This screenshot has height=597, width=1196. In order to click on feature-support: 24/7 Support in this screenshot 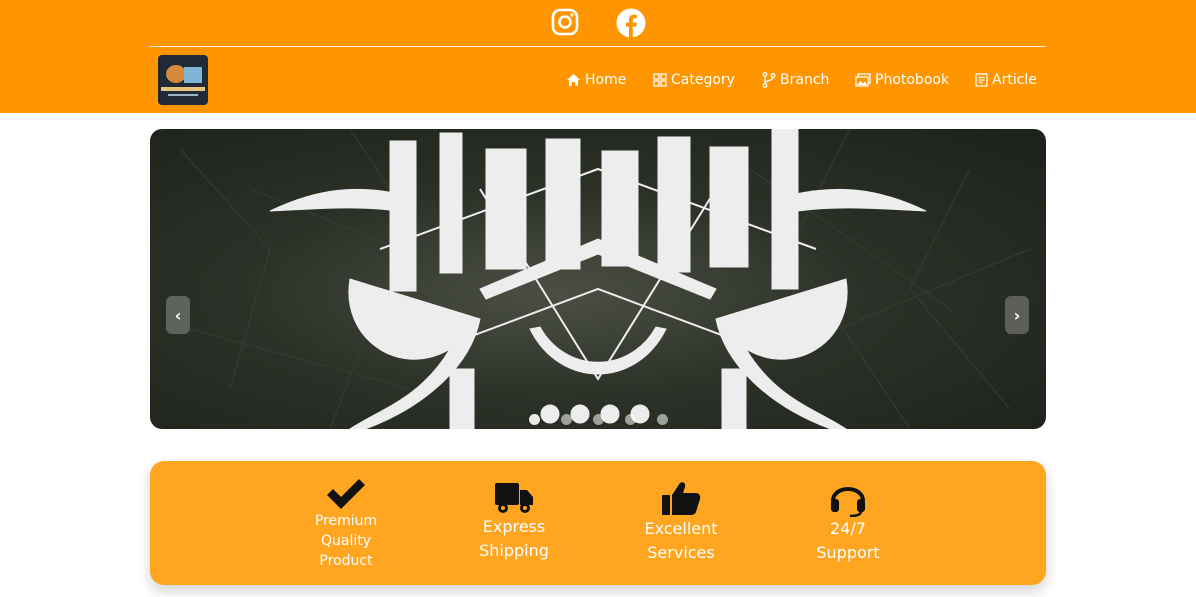, I will do `click(848, 523)`.